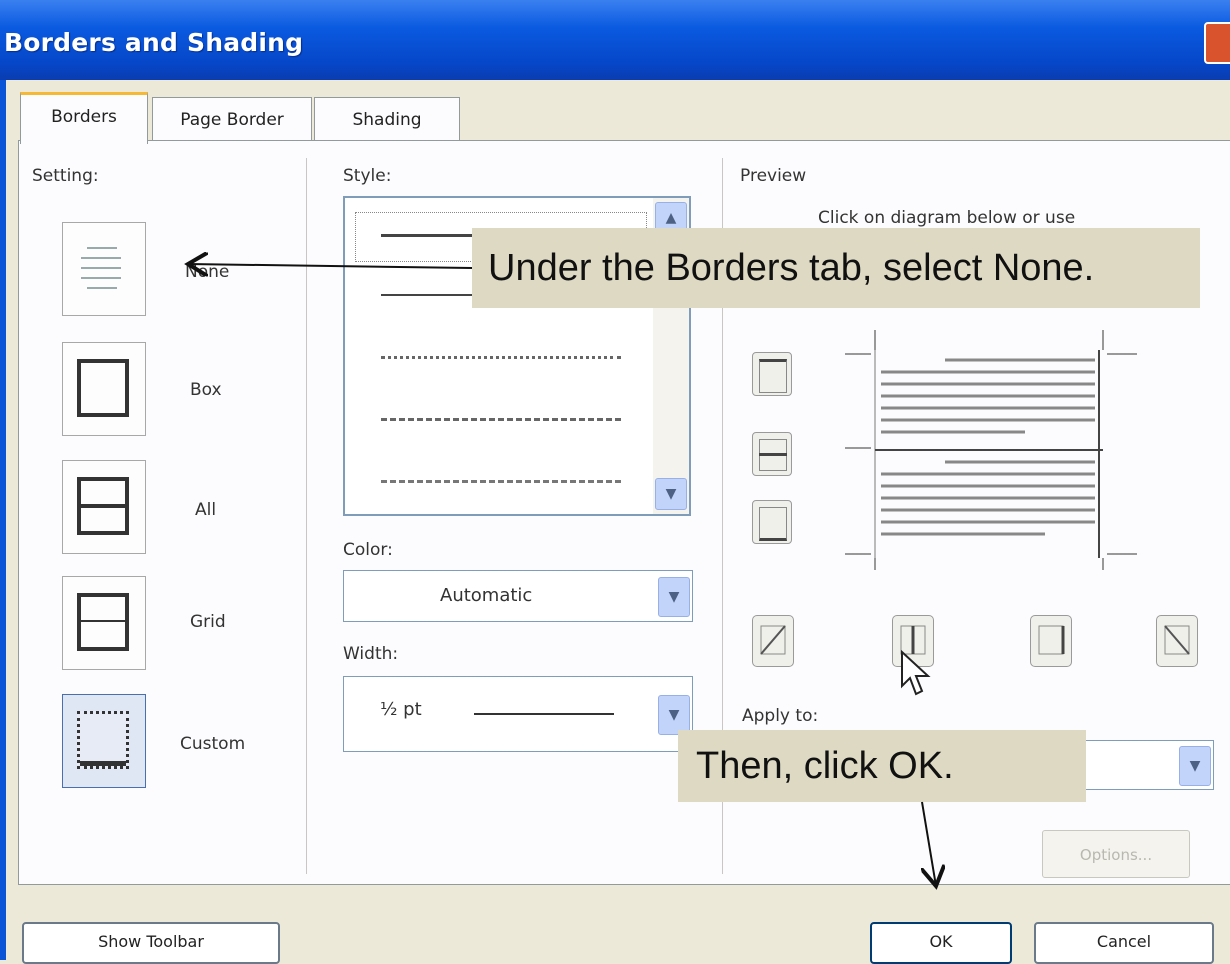 The height and width of the screenshot is (964, 1230). What do you see at coordinates (1217, 43) in the screenshot?
I see `close-button` at bounding box center [1217, 43].